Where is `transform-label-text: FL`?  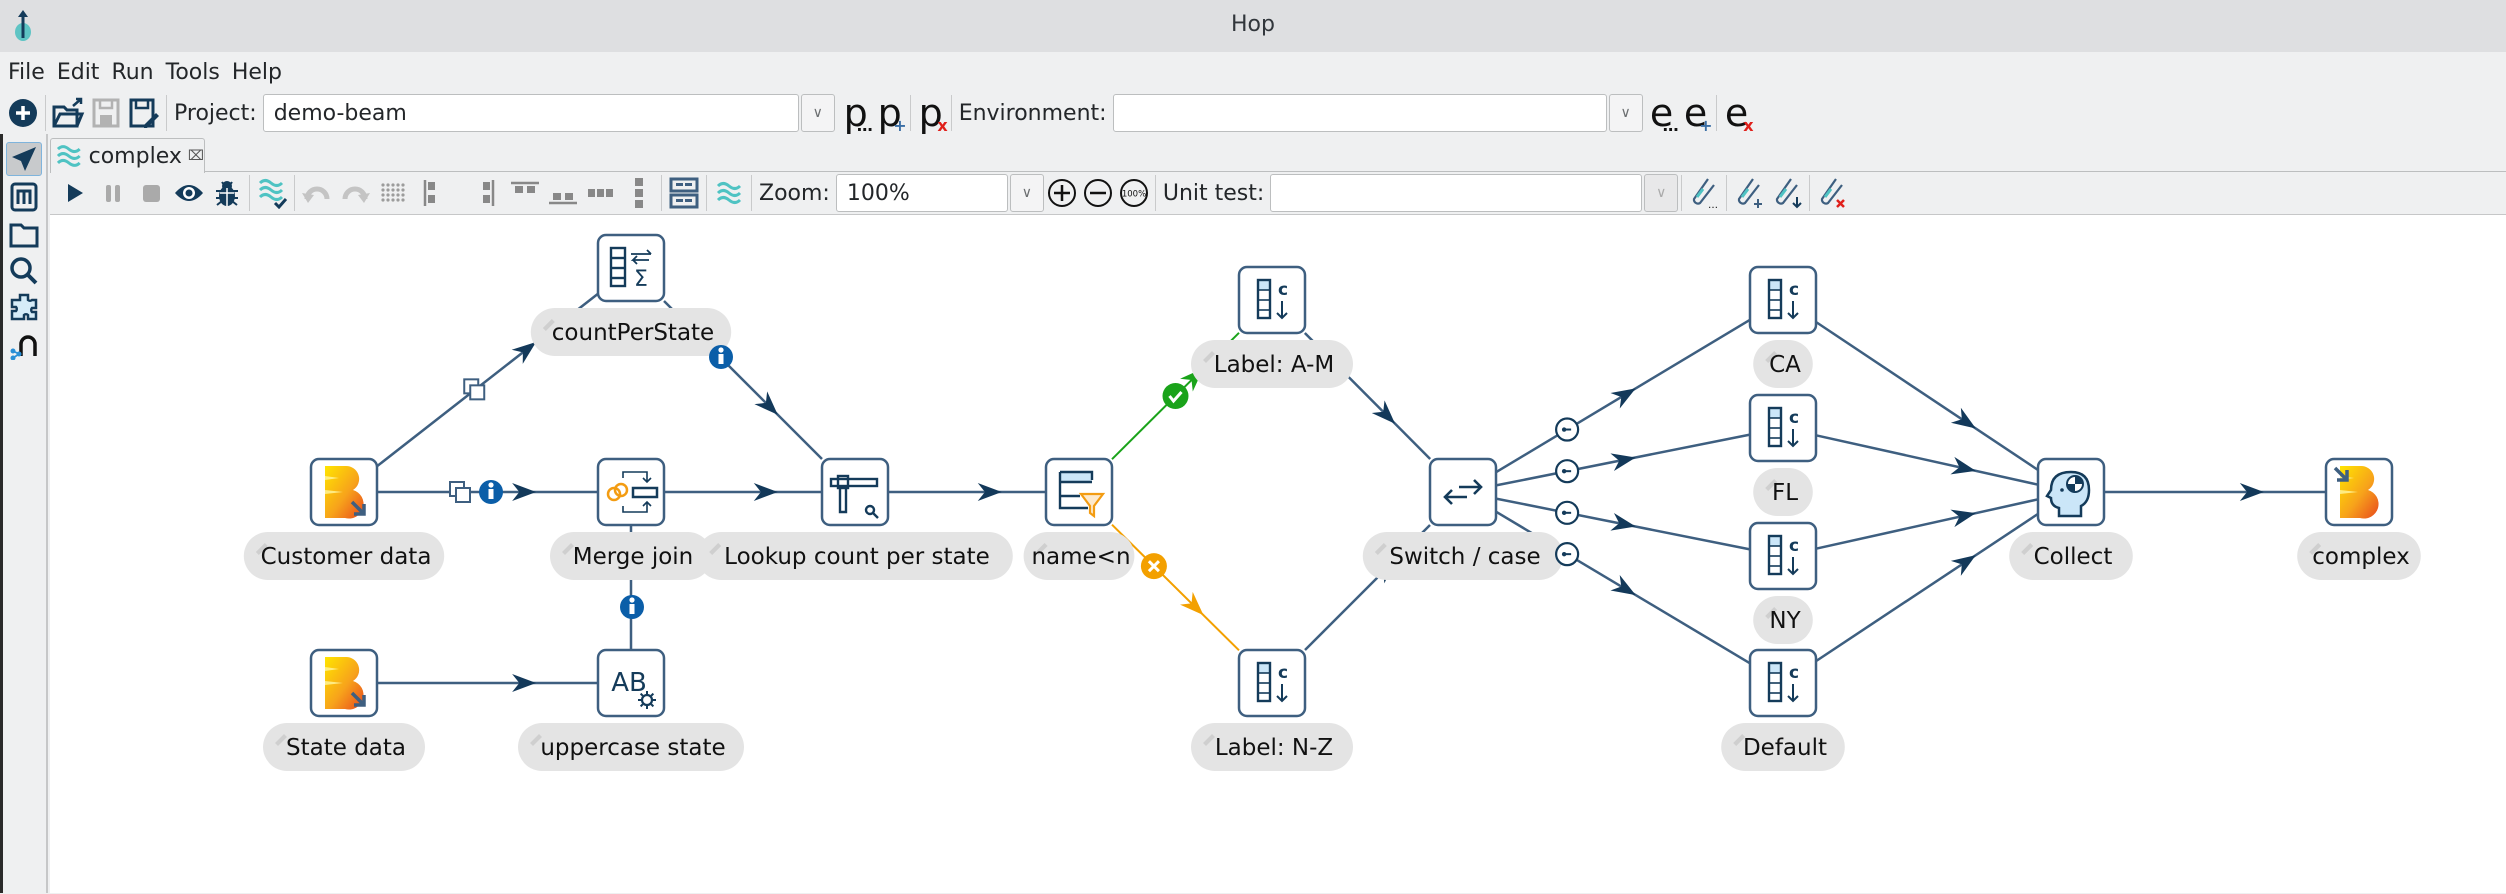
transform-label-text: FL is located at coordinates (1785, 493).